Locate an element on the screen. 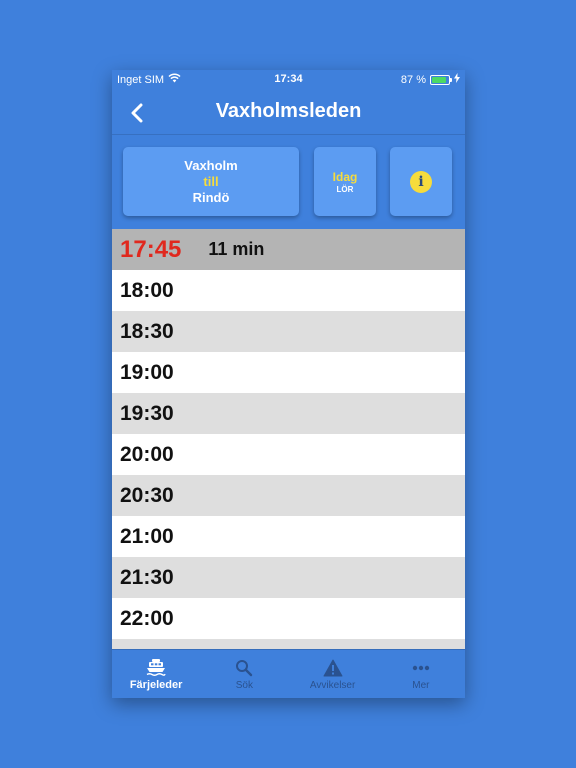 Image resolution: width=576 pixels, height=768 pixels. departure-time: 21:00 is located at coordinates (147, 536).